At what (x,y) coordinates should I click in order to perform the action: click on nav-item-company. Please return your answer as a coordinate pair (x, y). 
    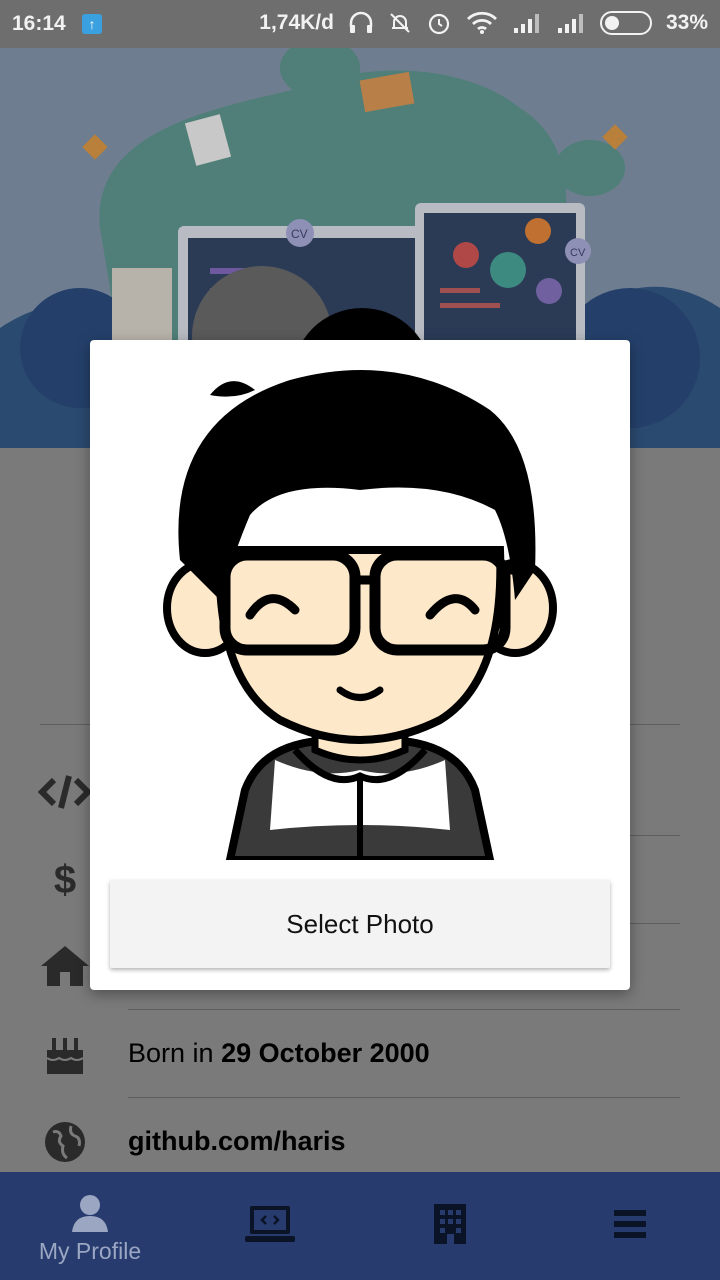
    Looking at the image, I should click on (450, 1226).